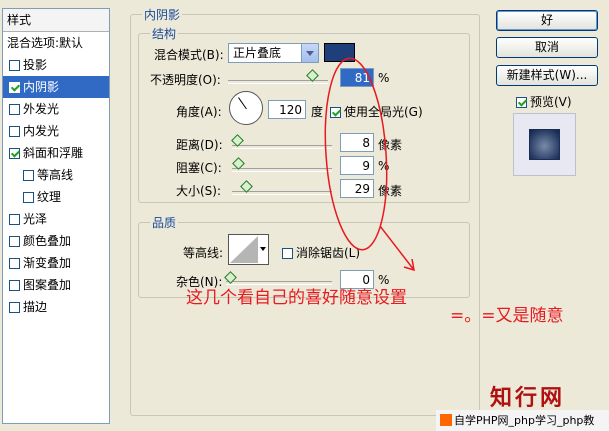 This screenshot has height=431, width=609. I want to click on inner-shadow-title: 内阴影, so click(162, 14).